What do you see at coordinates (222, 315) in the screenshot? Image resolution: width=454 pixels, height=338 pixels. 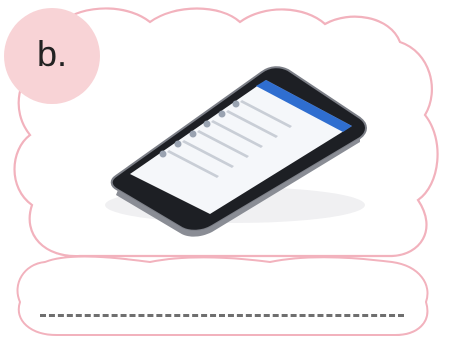 I see `answer-blank-line` at bounding box center [222, 315].